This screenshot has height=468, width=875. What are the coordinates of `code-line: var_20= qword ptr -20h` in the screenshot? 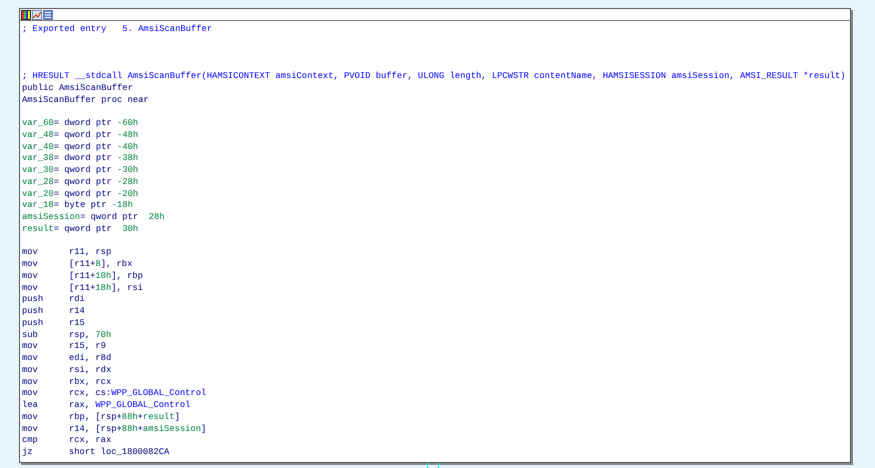 It's located at (81, 194).